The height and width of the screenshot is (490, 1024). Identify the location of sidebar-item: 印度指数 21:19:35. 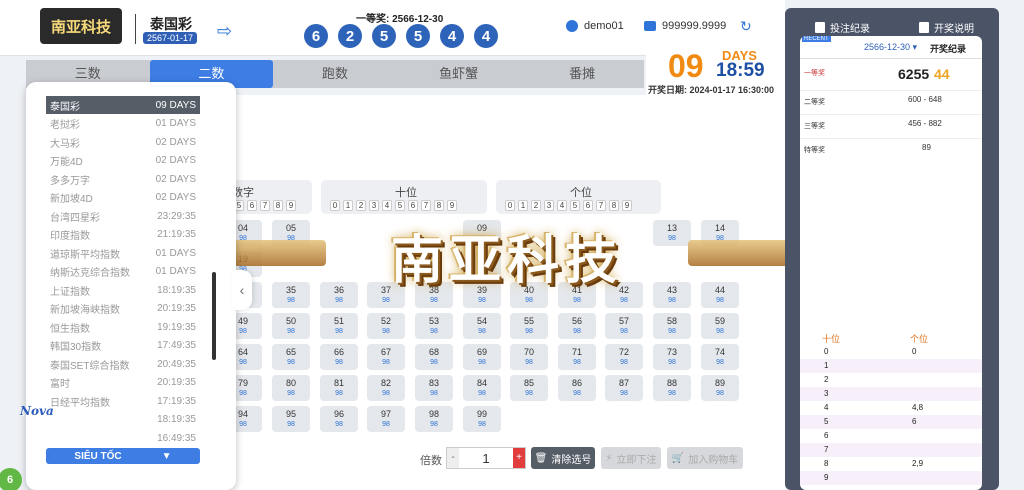
(123, 235).